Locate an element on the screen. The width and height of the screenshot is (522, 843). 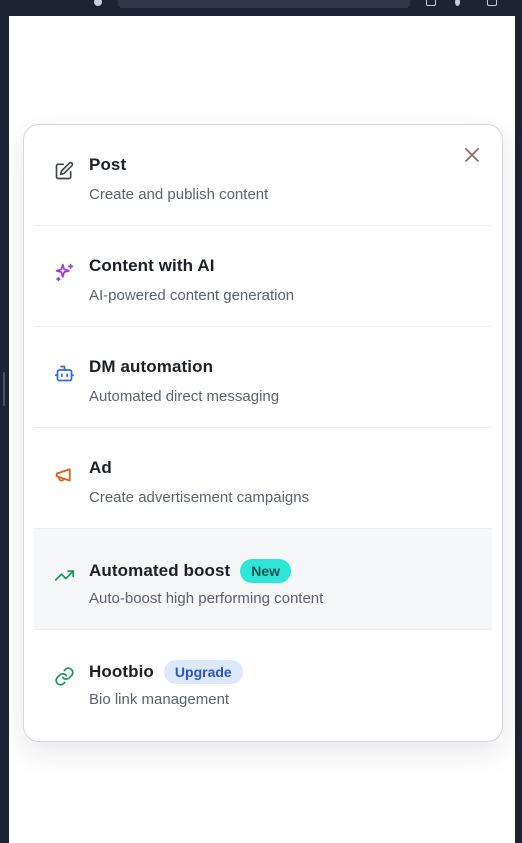
info-icon is located at coordinates (98, 3).